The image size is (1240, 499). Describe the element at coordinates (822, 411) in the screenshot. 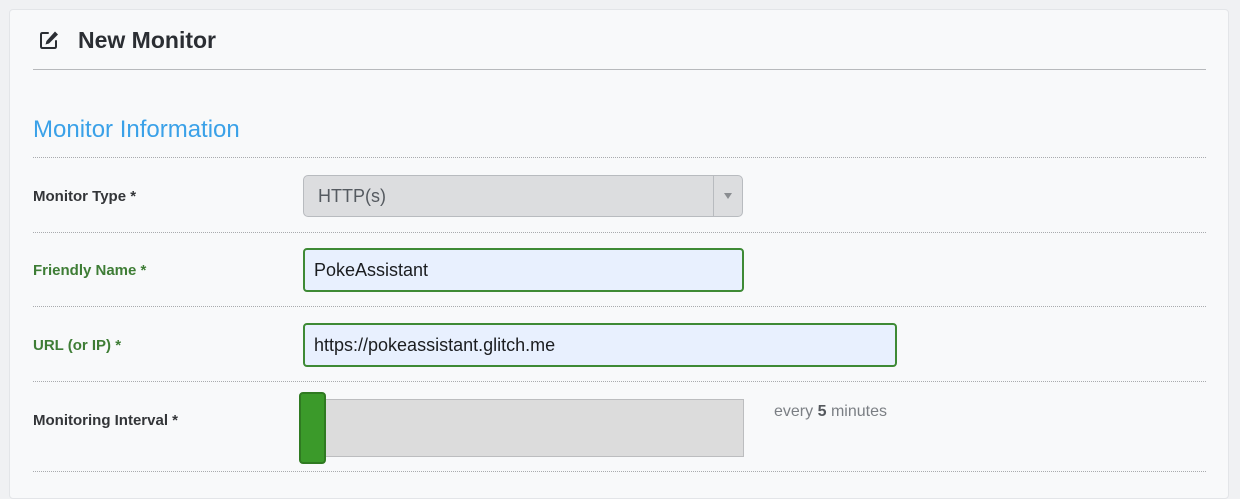

I see `interval-value: 5` at that location.